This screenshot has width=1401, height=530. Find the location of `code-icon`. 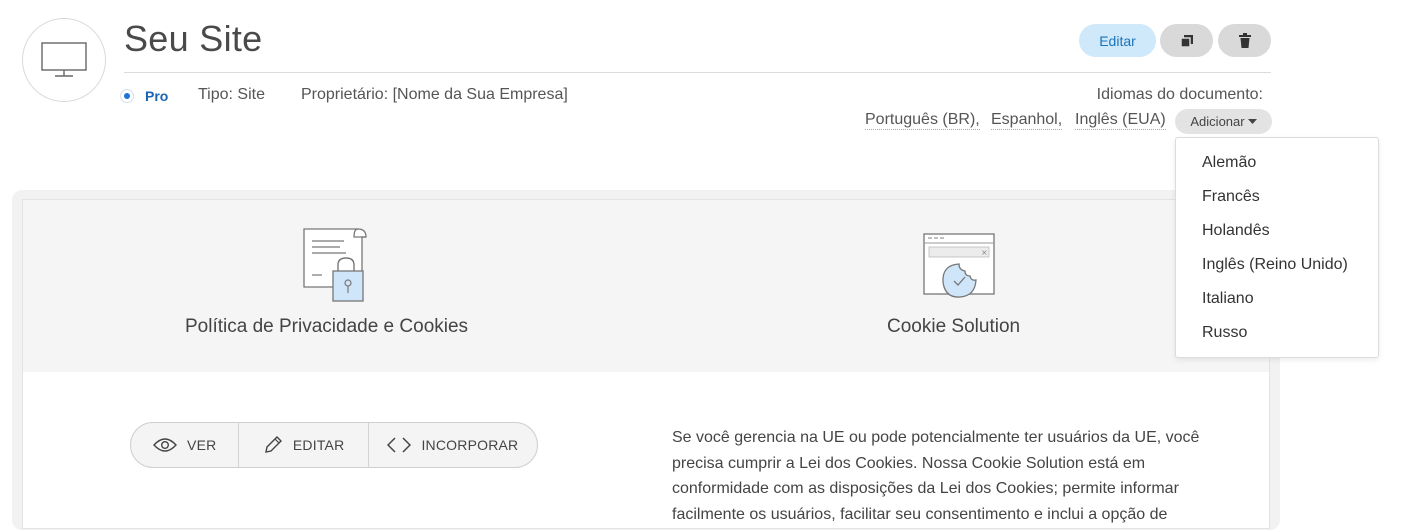

code-icon is located at coordinates (399, 445).